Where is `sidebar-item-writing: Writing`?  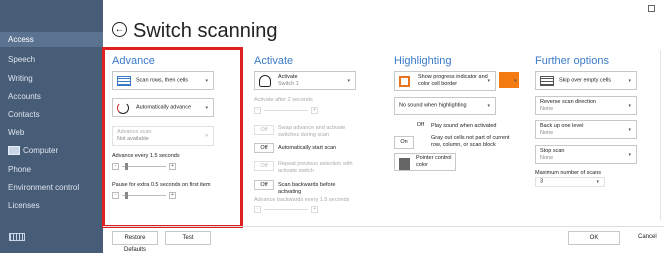
sidebar-item-writing: Writing is located at coordinates (20, 78).